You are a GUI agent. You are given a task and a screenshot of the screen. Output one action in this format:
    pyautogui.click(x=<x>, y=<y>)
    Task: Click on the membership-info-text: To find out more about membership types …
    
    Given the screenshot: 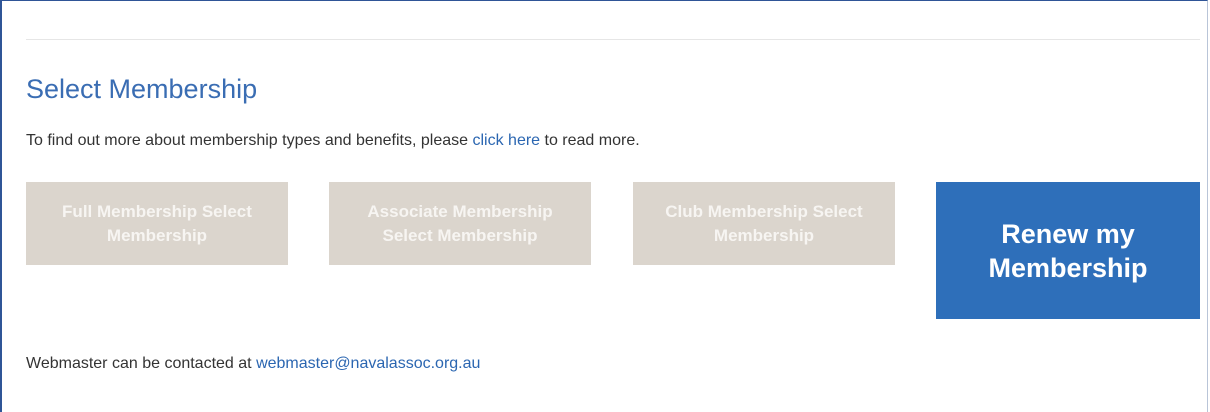 What is the action you would take?
    pyautogui.click(x=333, y=141)
    